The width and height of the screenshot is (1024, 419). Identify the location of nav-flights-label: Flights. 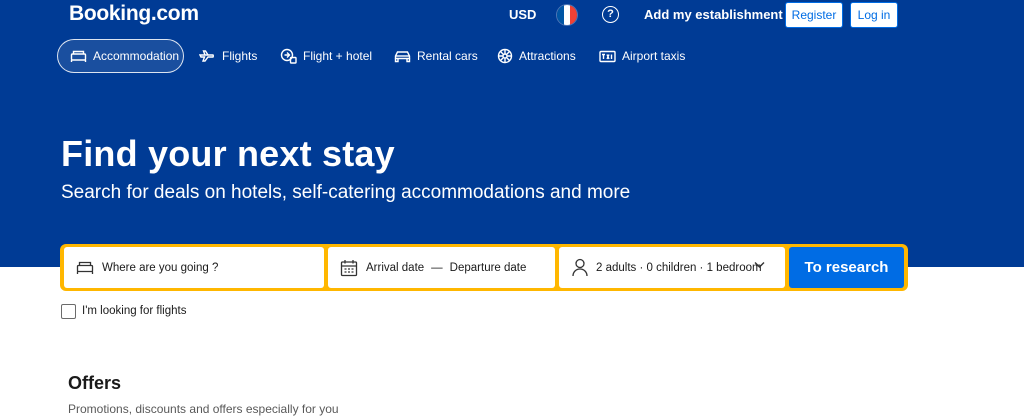
(240, 56).